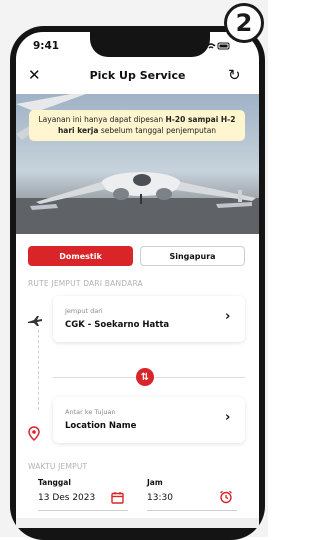 The height and width of the screenshot is (540, 320). I want to click on step-badge: 2, so click(244, 23).